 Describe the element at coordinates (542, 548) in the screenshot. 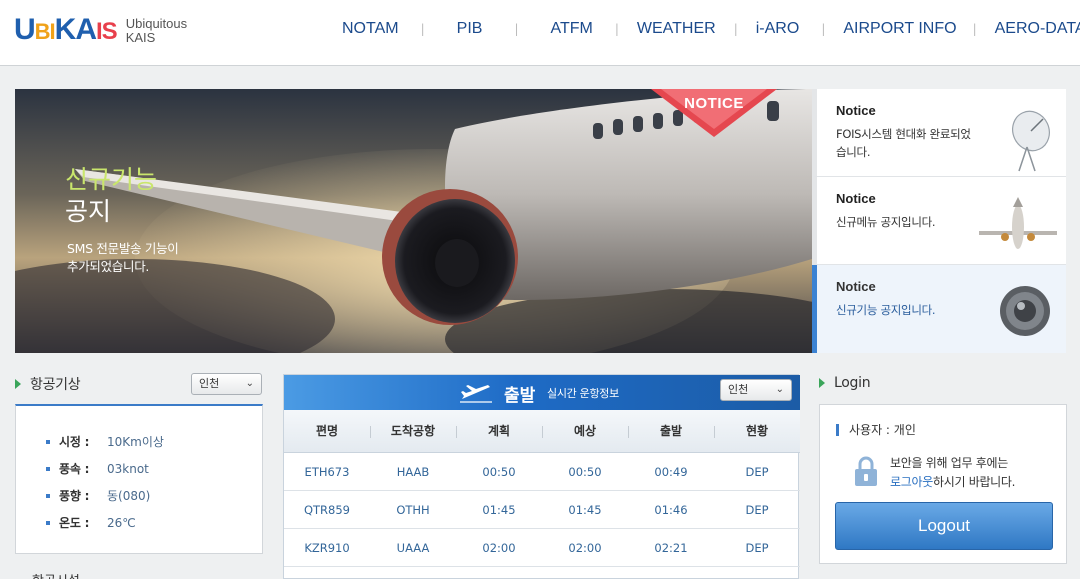

I see `table-row: KZR910 UAAA 02:00 02:00 02:21 DEP` at that location.